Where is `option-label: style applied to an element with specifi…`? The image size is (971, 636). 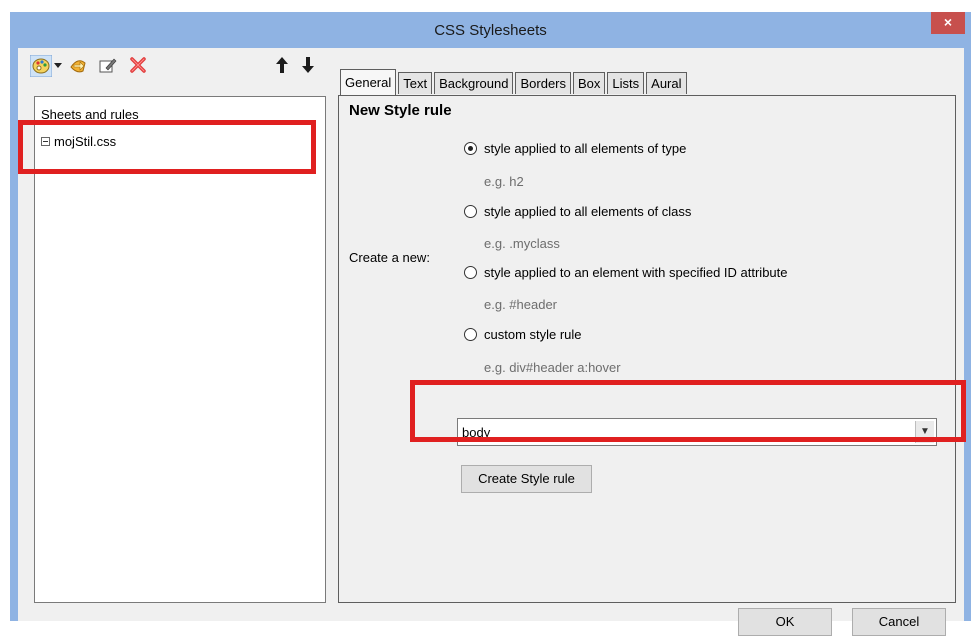 option-label: style applied to an element with specifi… is located at coordinates (636, 272).